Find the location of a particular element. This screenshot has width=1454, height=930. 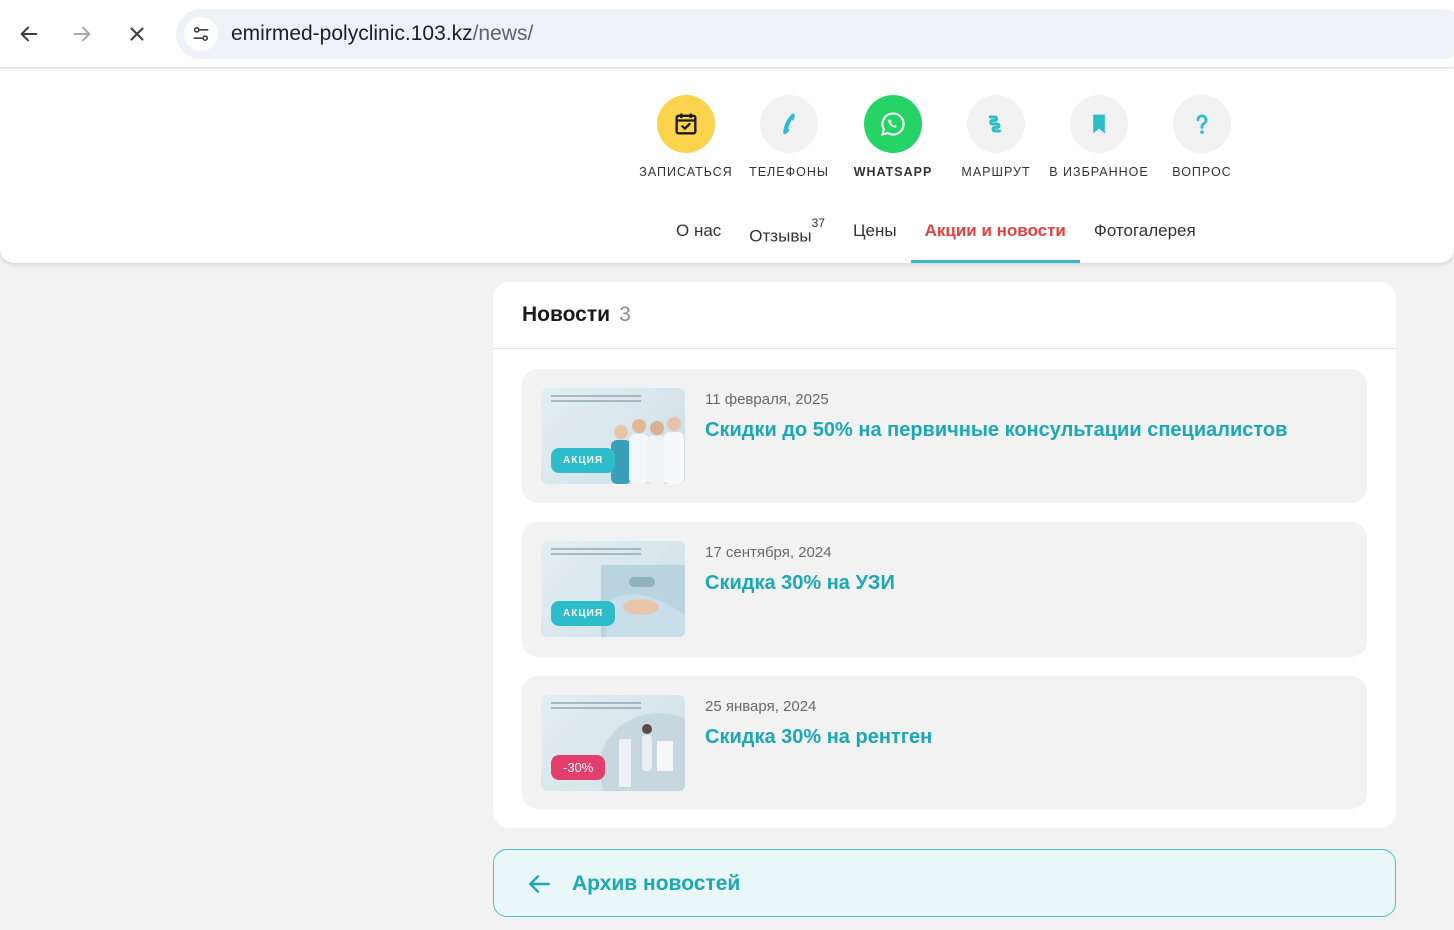

route-button is located at coordinates (996, 124).